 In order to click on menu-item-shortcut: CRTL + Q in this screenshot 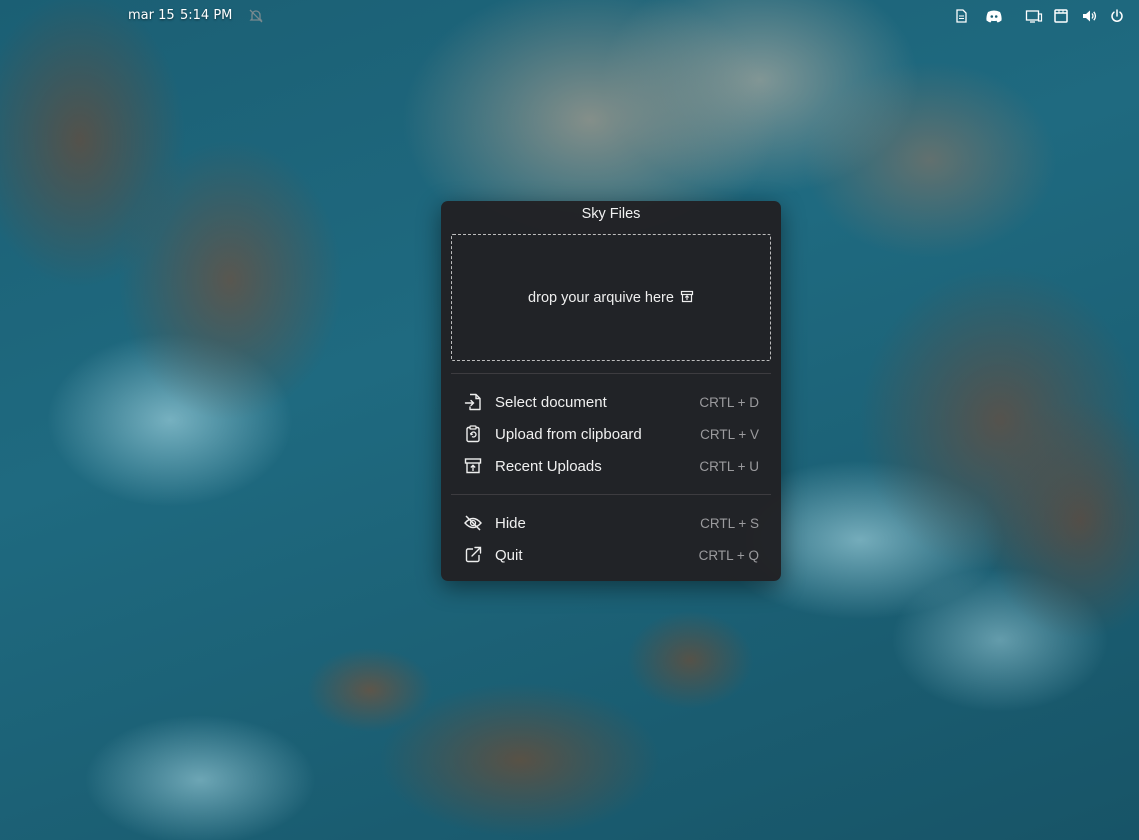, I will do `click(728, 555)`.